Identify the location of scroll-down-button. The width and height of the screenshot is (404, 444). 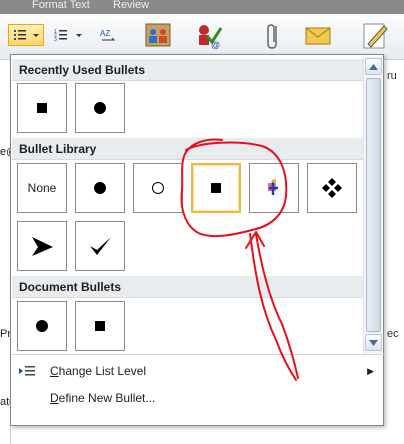
(373, 342).